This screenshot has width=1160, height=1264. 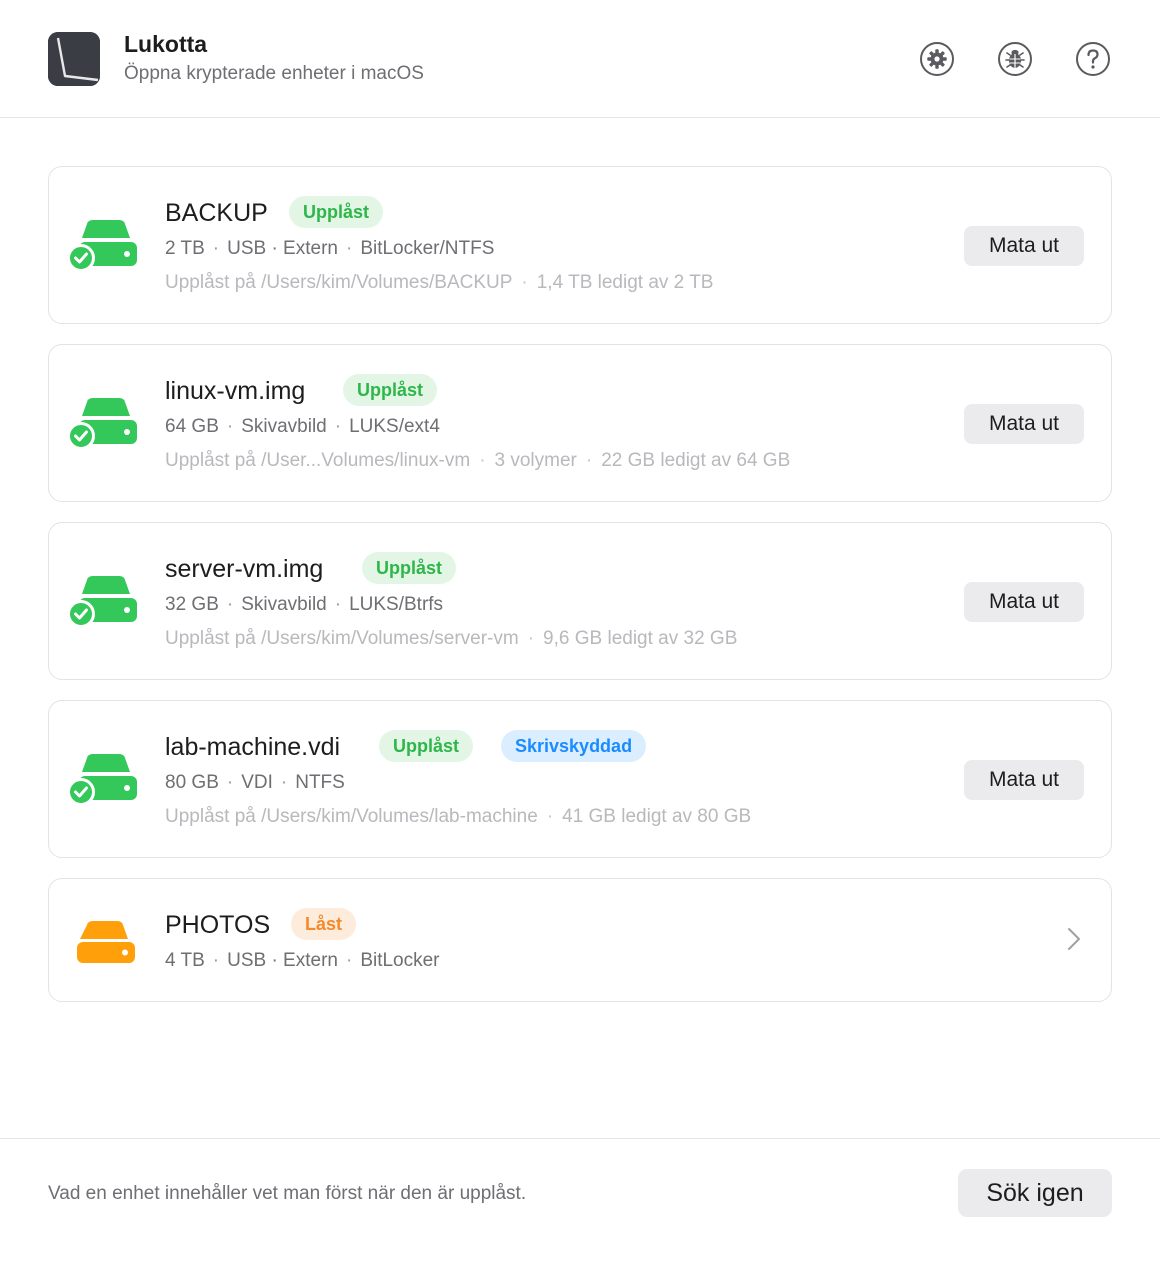 I want to click on app-subtitle: Öppna krypterade enheter i macOS, so click(x=274, y=73).